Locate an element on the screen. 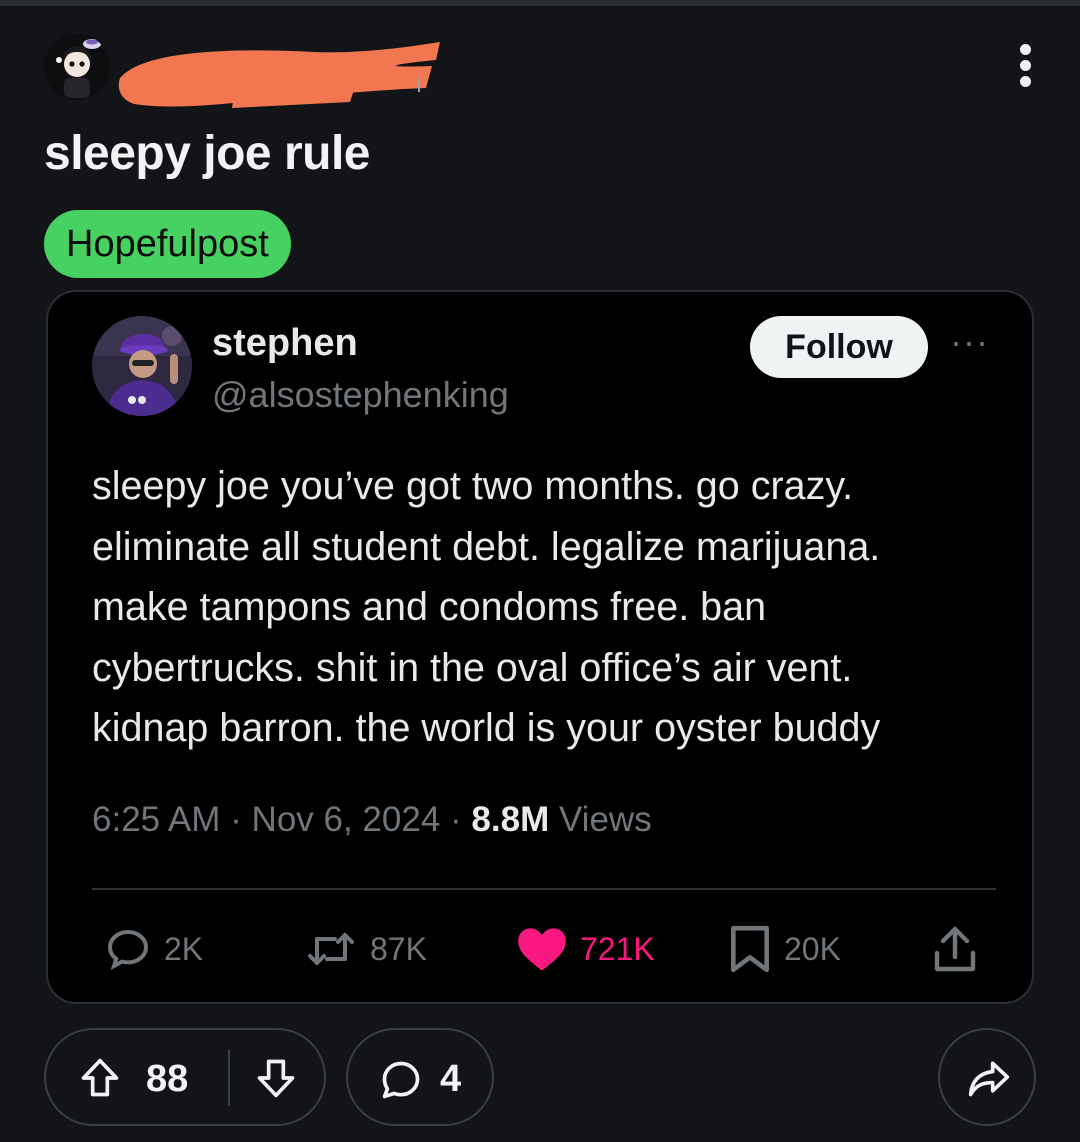 The width and height of the screenshot is (1080, 1142). reply-bubble-icon is located at coordinates (128, 950).